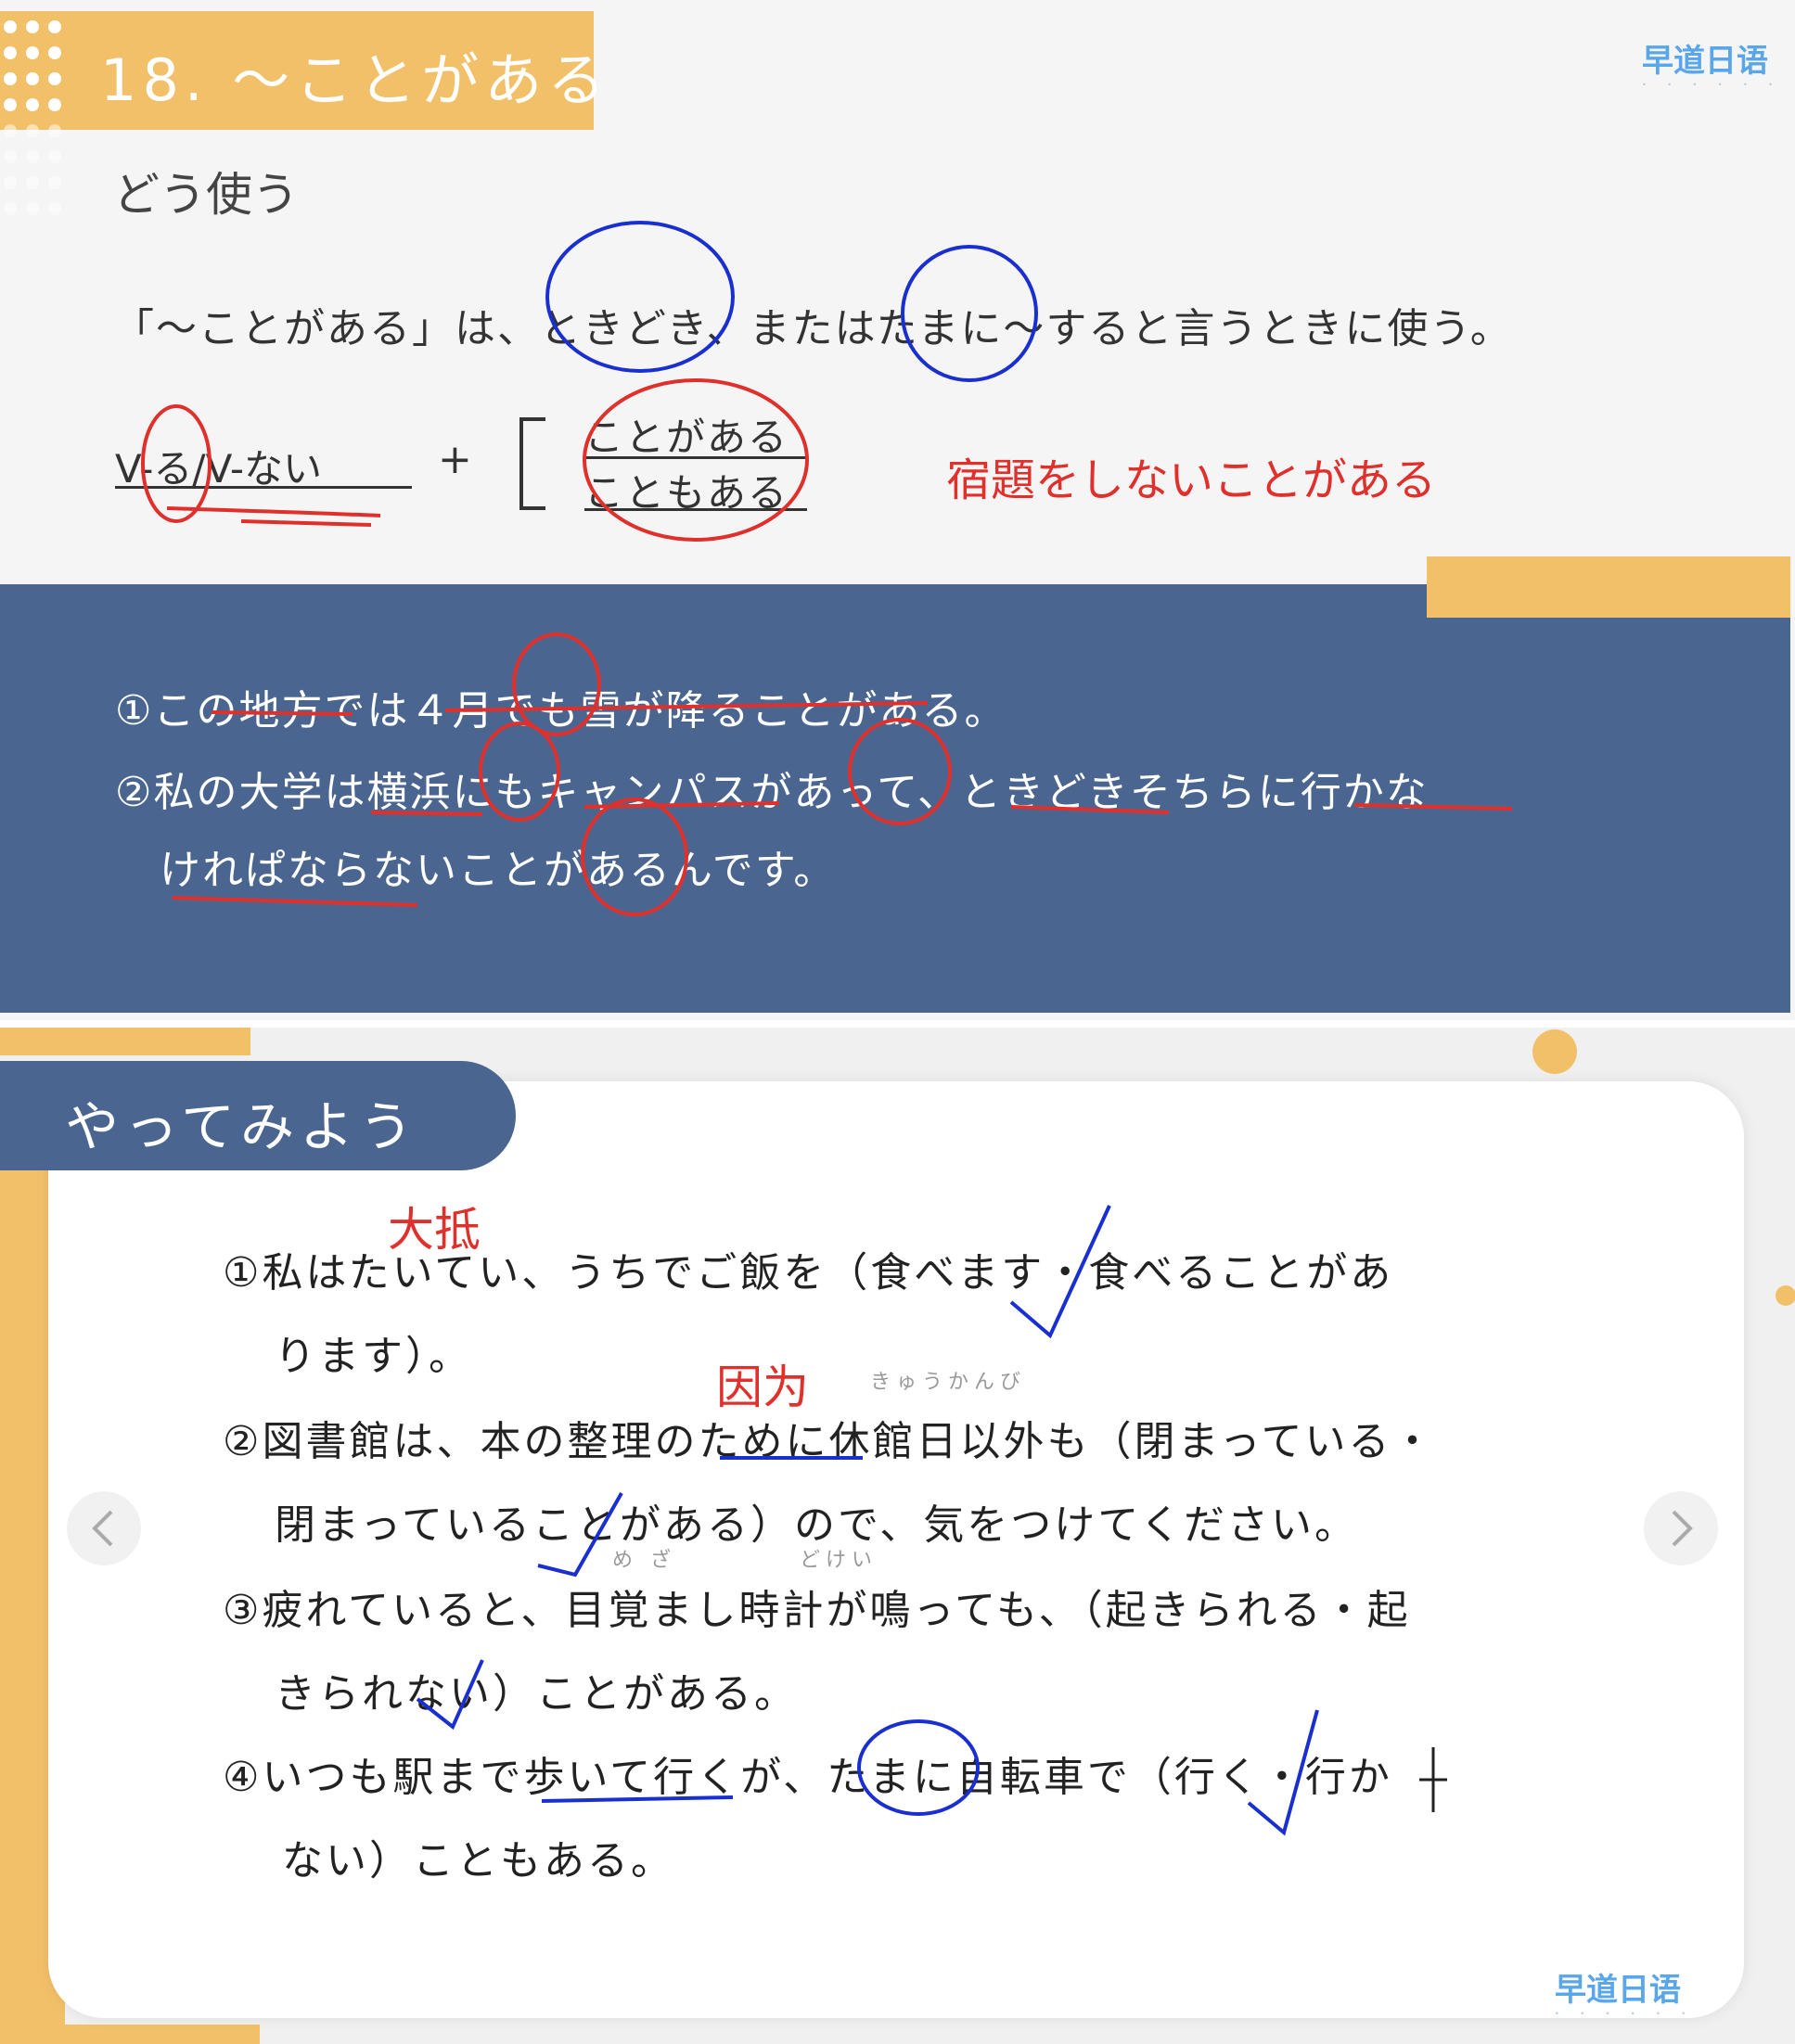  Describe the element at coordinates (206, 195) in the screenshot. I see `section-heading: どう使う` at that location.